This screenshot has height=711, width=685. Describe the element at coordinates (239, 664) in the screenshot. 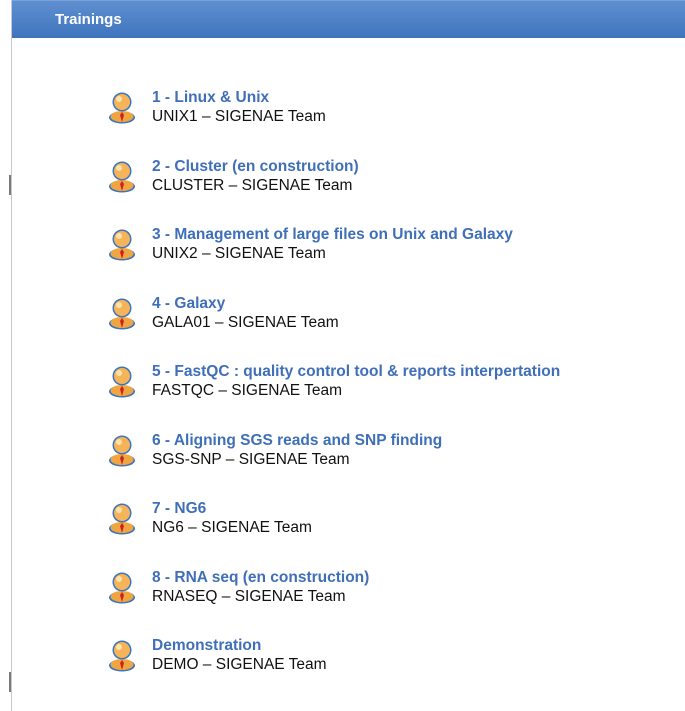

I see `training-code: DEMO – SIGENAE Team` at that location.